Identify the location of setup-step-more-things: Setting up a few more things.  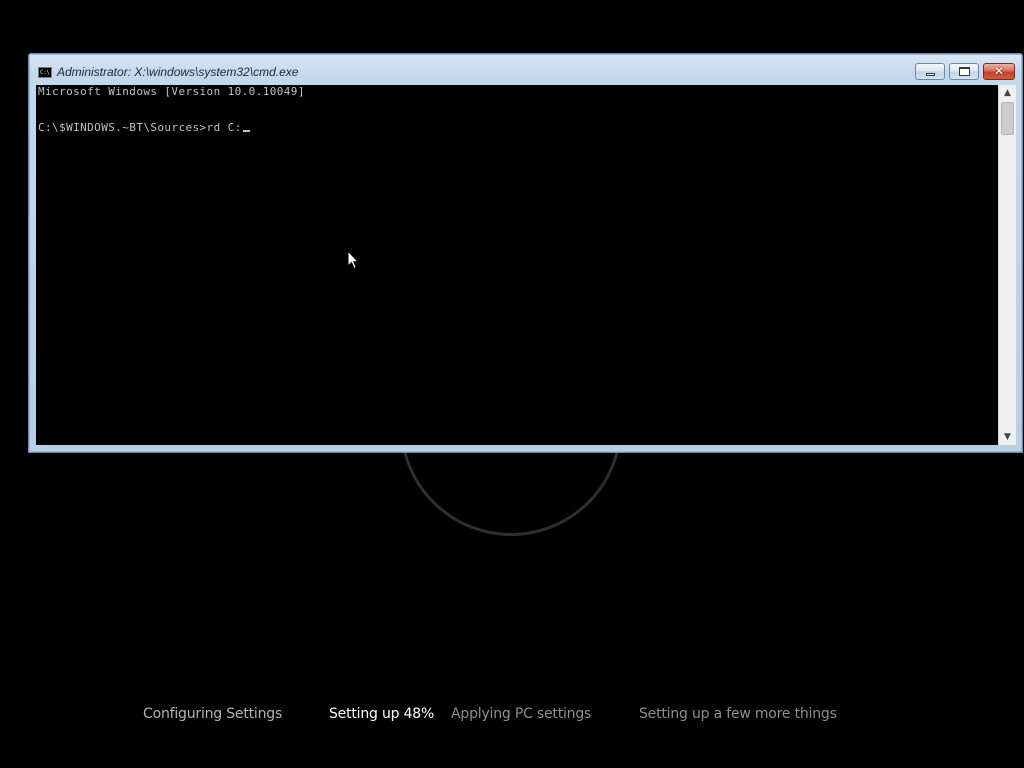
(738, 714).